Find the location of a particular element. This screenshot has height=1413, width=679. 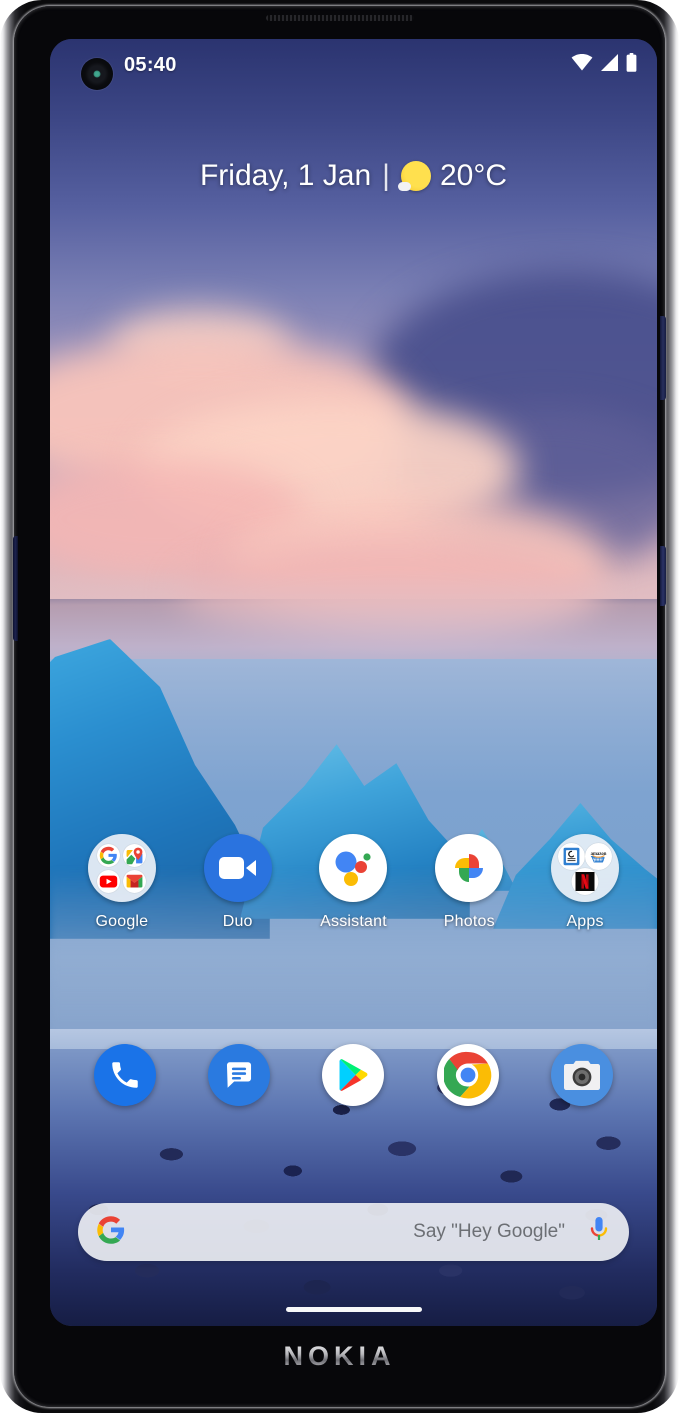

messages-icon is located at coordinates (239, 1075).